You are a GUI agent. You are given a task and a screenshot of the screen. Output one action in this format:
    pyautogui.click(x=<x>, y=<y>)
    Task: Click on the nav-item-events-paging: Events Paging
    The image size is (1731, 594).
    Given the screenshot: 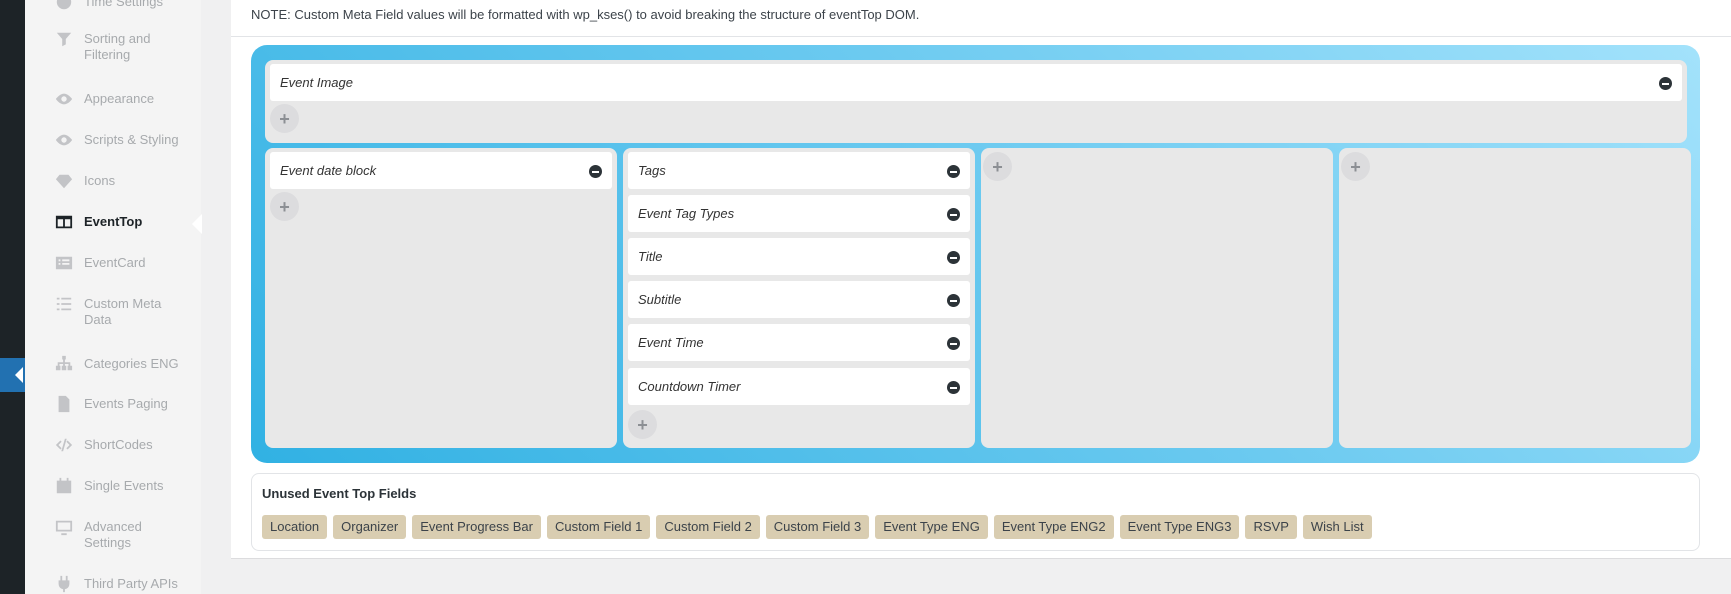 What is the action you would take?
    pyautogui.click(x=113, y=404)
    